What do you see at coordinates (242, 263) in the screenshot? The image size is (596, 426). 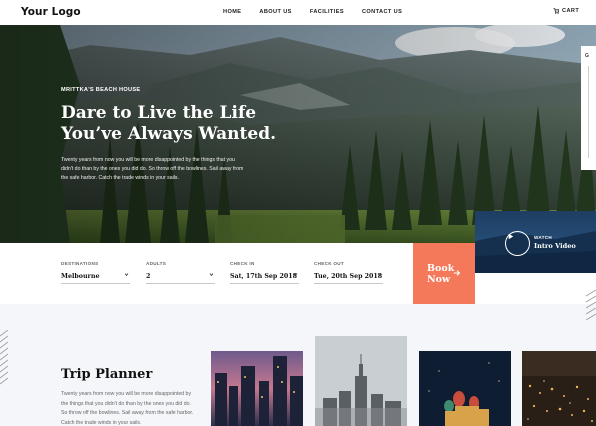 I see `check-in-label: CHECK IN` at bounding box center [242, 263].